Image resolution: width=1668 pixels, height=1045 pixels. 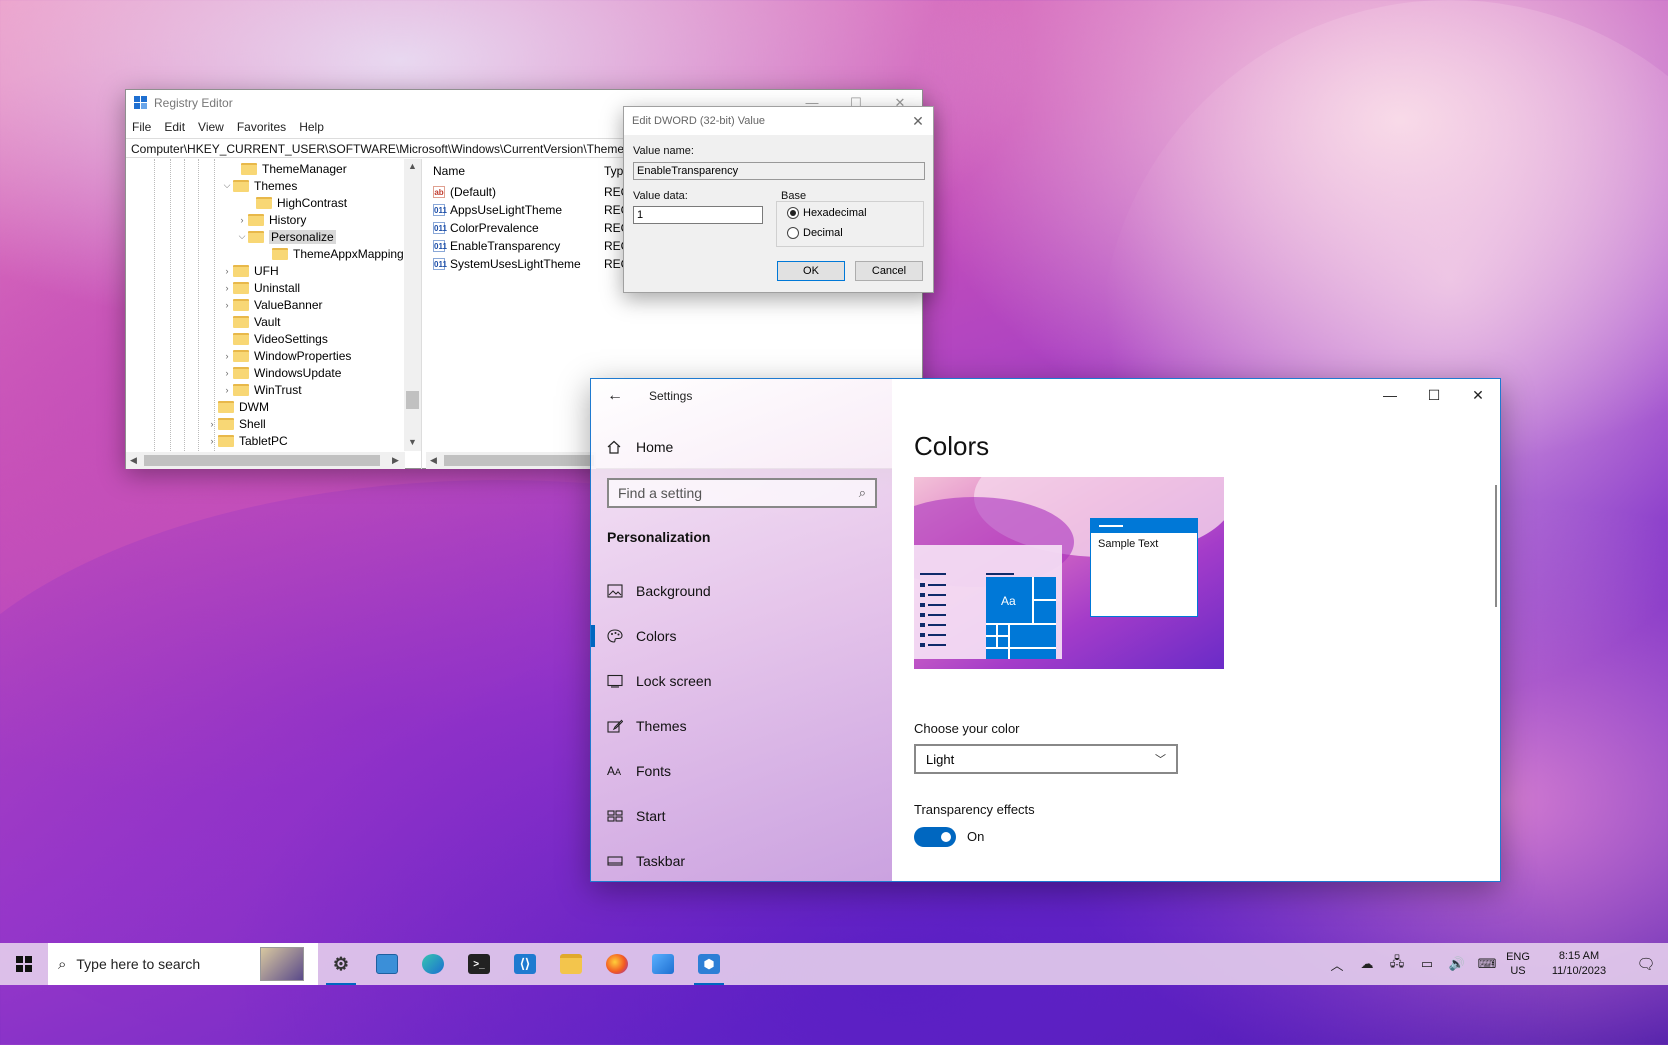 What do you see at coordinates (641, 636) in the screenshot?
I see `nav-item-colors: Colors` at bounding box center [641, 636].